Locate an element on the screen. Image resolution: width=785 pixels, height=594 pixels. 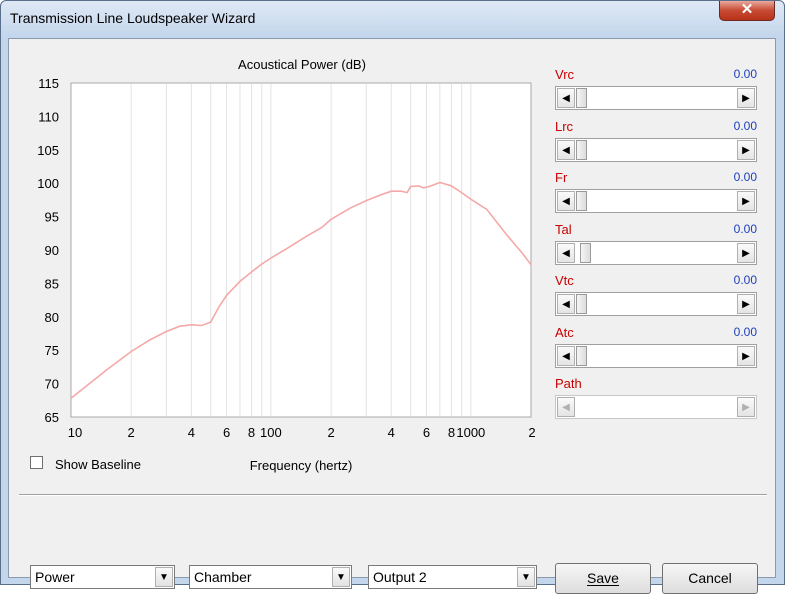
slider-value-vtc: 0.00 is located at coordinates (745, 280).